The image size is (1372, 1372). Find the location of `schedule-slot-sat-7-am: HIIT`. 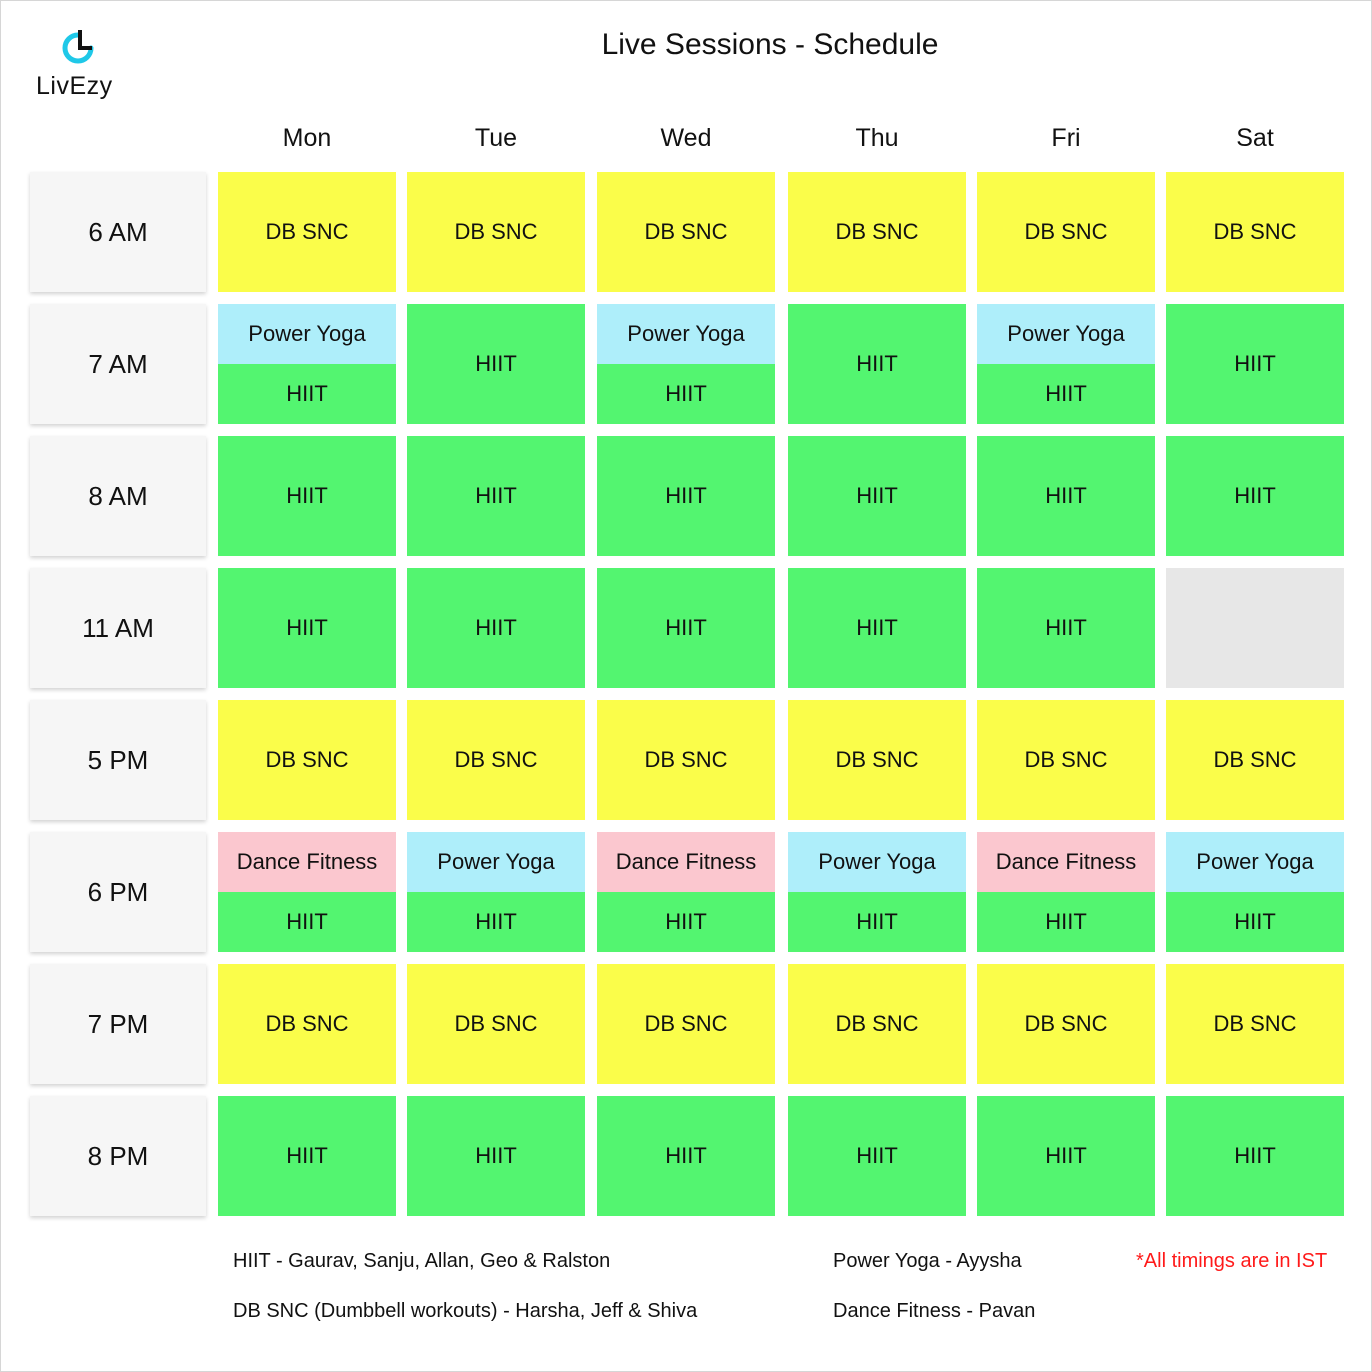

schedule-slot-sat-7-am: HIIT is located at coordinates (1255, 364).